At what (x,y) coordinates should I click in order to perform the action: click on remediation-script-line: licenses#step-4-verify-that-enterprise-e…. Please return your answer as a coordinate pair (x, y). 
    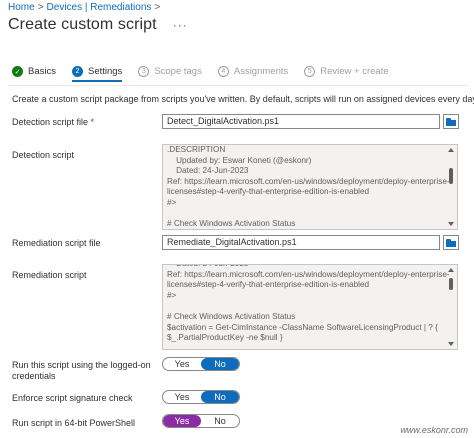
    Looking at the image, I should click on (268, 285).